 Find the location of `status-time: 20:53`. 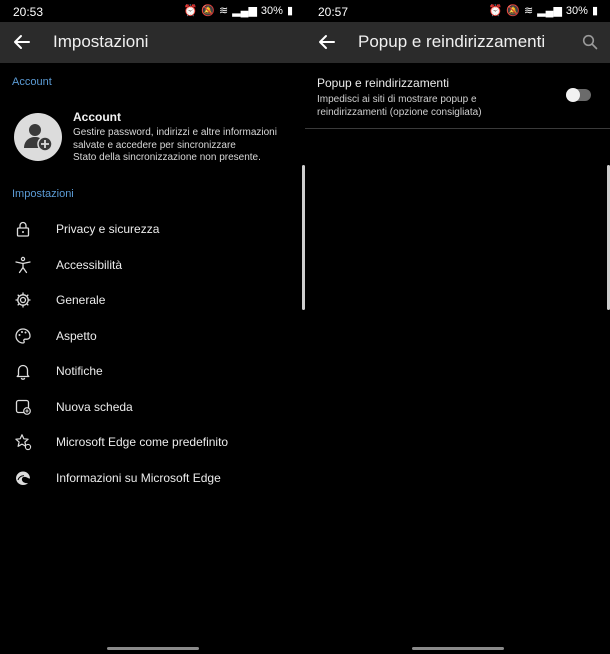

status-time: 20:53 is located at coordinates (28, 12).